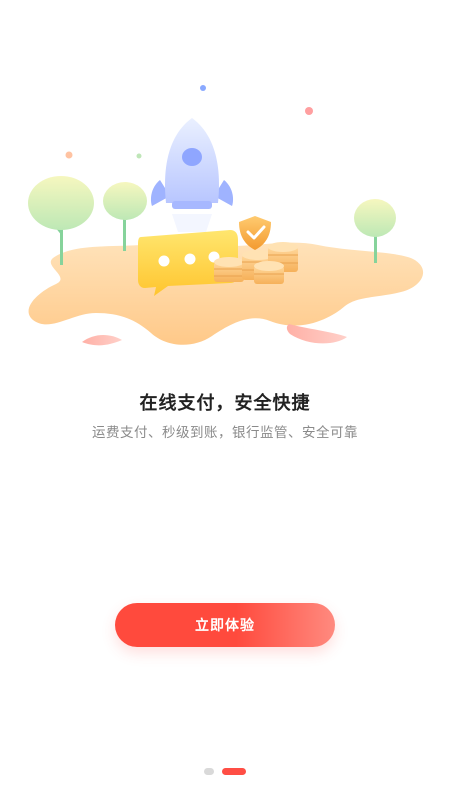  Describe the element at coordinates (234, 771) in the screenshot. I see `page-indicator-dot-active` at that location.